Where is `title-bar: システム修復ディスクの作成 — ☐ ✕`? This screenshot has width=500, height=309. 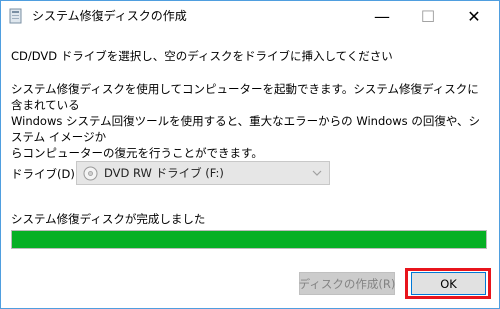
title-bar: システム修復ディスクの作成 — ☐ ✕ is located at coordinates (250, 16).